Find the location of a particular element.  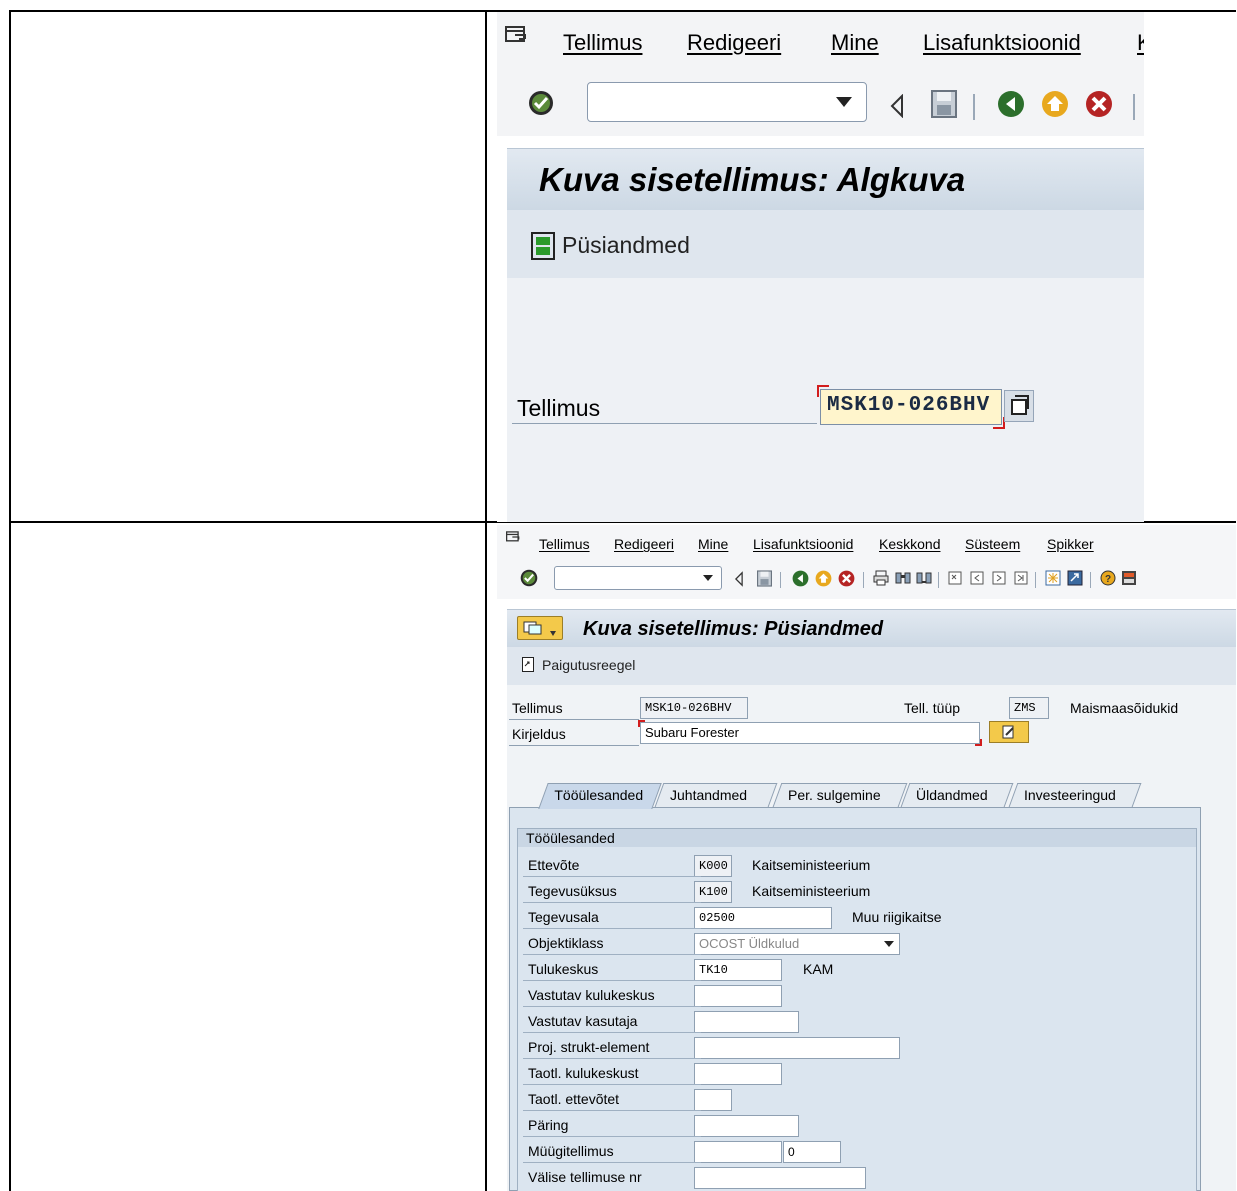

functional-area-text: Muu riigikaitse is located at coordinates (897, 917).